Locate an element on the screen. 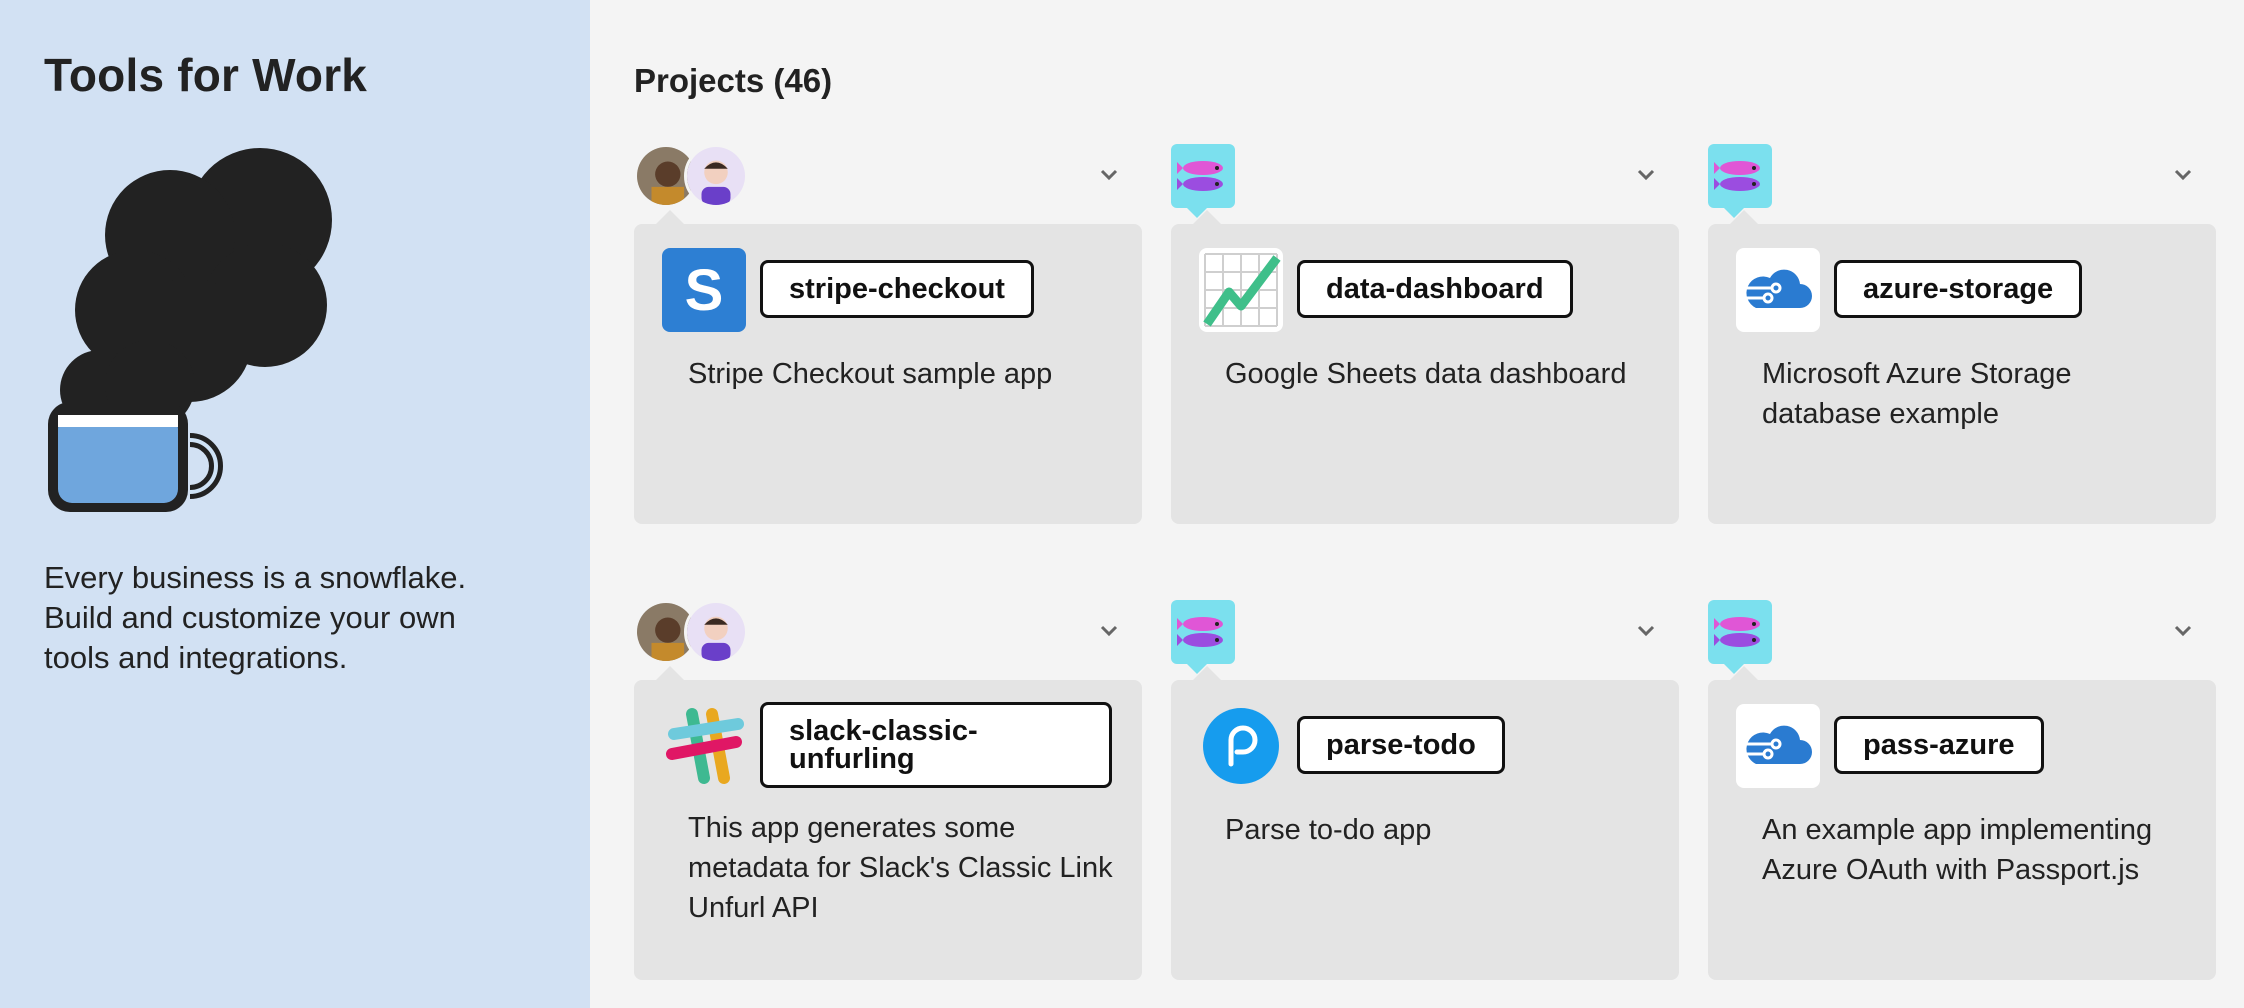  stripe-logo-icon: S is located at coordinates (704, 290).